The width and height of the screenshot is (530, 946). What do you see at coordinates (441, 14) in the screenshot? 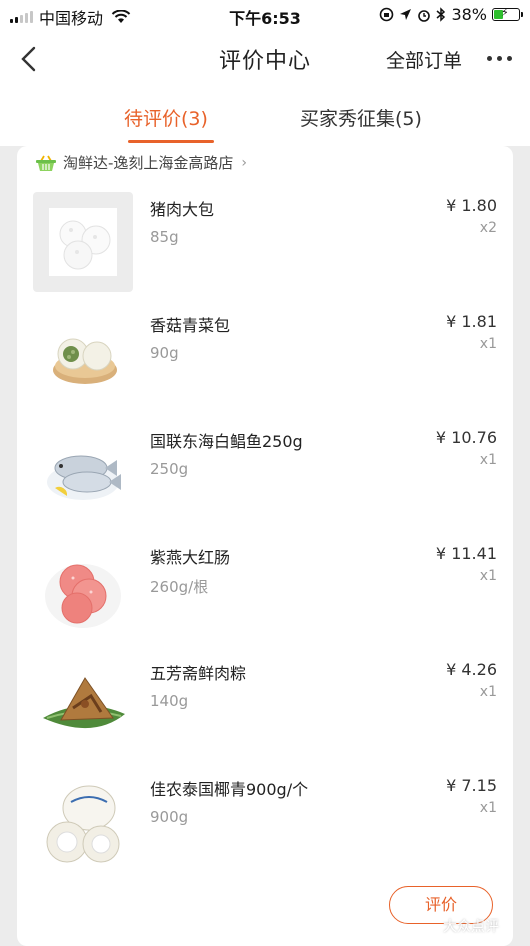
I see `bluetooth-icon` at bounding box center [441, 14].